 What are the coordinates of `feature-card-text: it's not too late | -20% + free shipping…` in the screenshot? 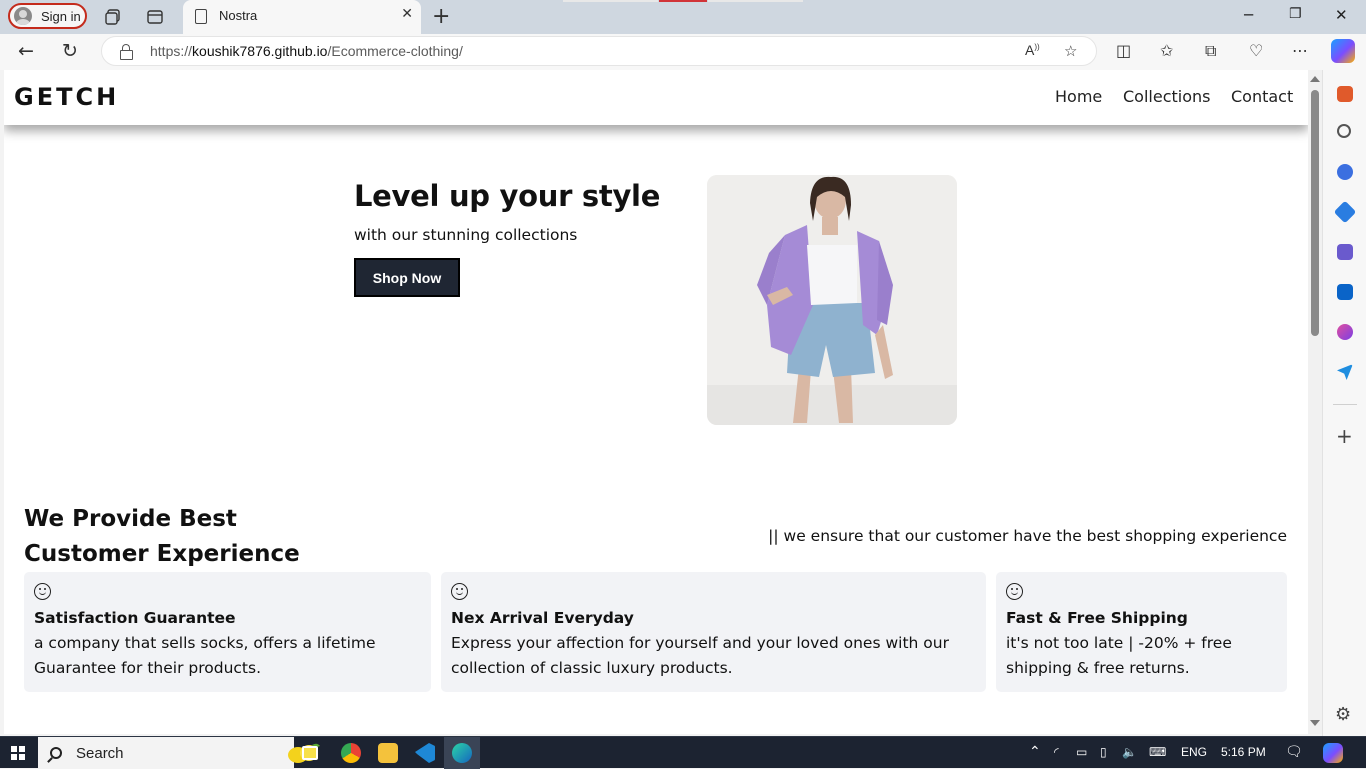 It's located at (1119, 655).